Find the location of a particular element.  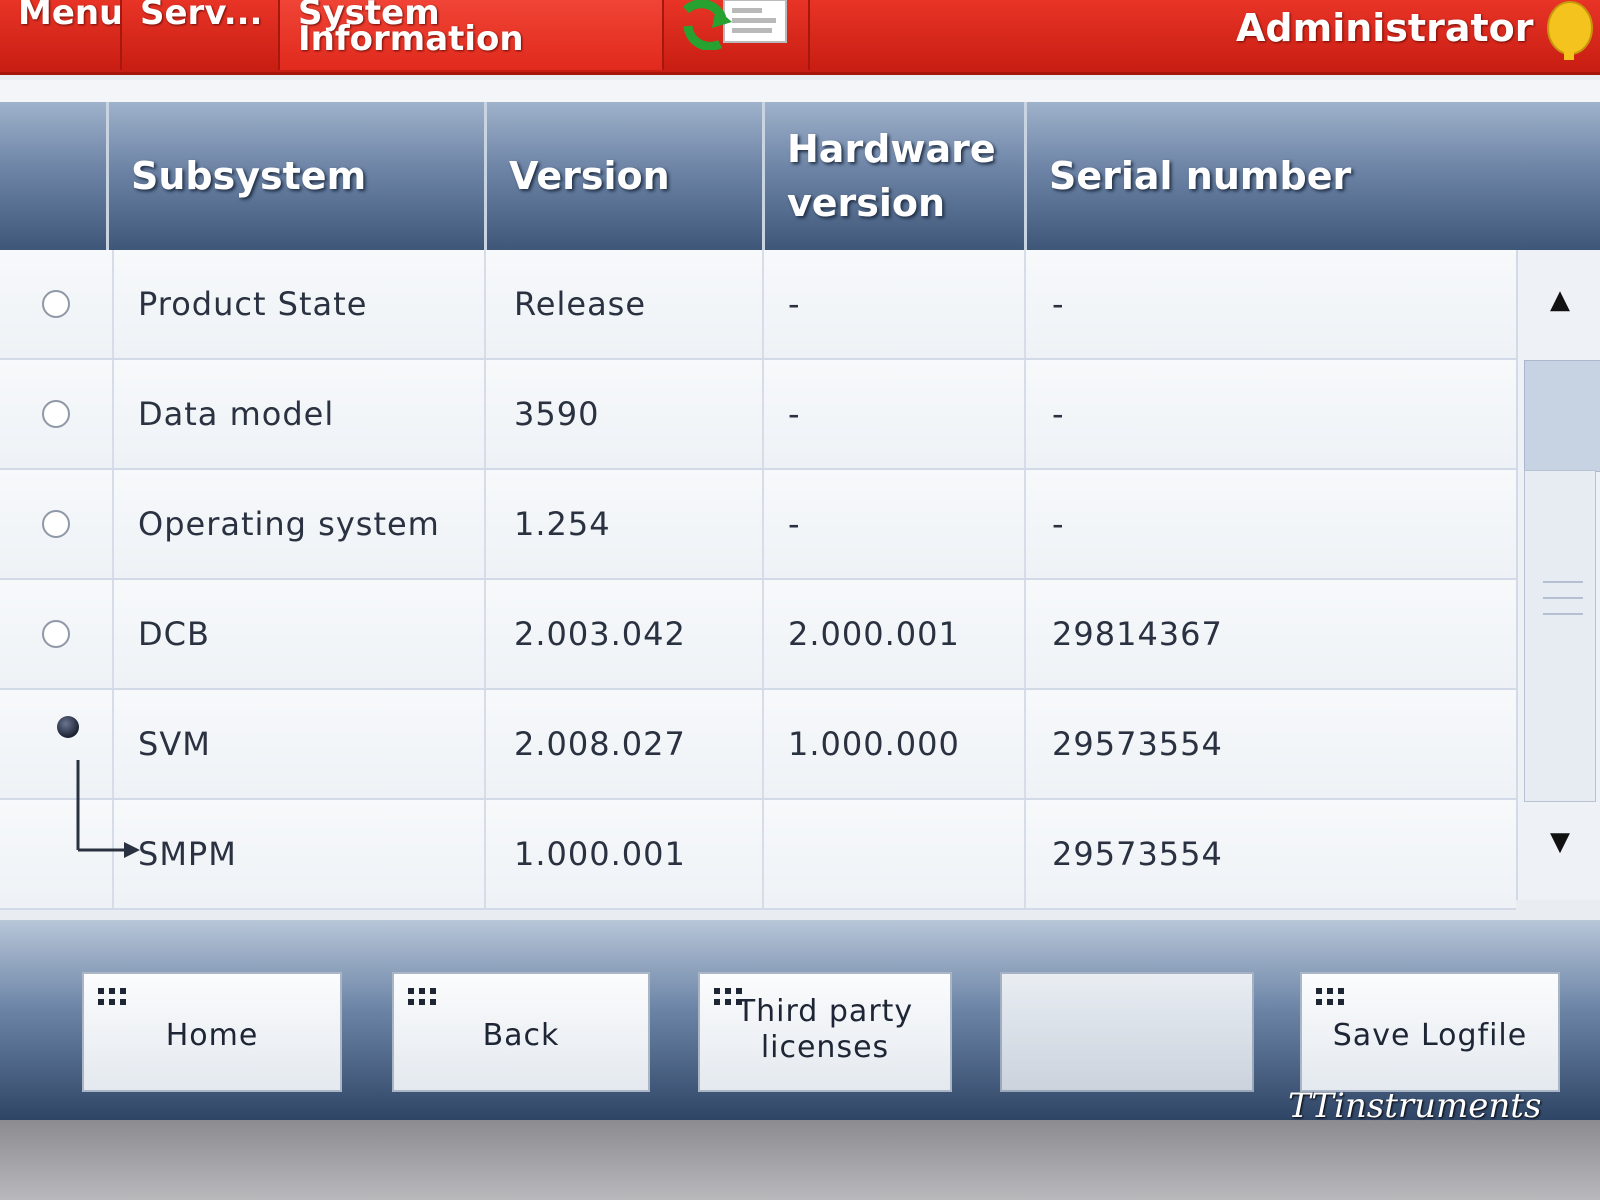

table-row: Data model 3590 - - is located at coordinates (758, 415).